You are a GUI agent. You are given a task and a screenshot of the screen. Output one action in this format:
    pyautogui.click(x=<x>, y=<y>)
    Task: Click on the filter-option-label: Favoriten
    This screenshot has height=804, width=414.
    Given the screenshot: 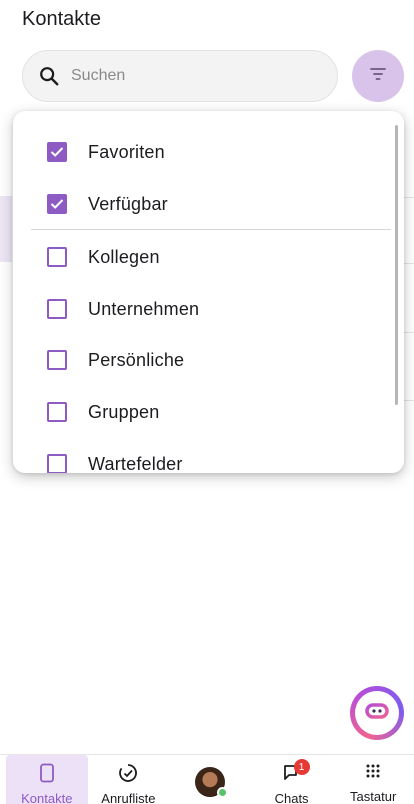 What is the action you would take?
    pyautogui.click(x=126, y=151)
    